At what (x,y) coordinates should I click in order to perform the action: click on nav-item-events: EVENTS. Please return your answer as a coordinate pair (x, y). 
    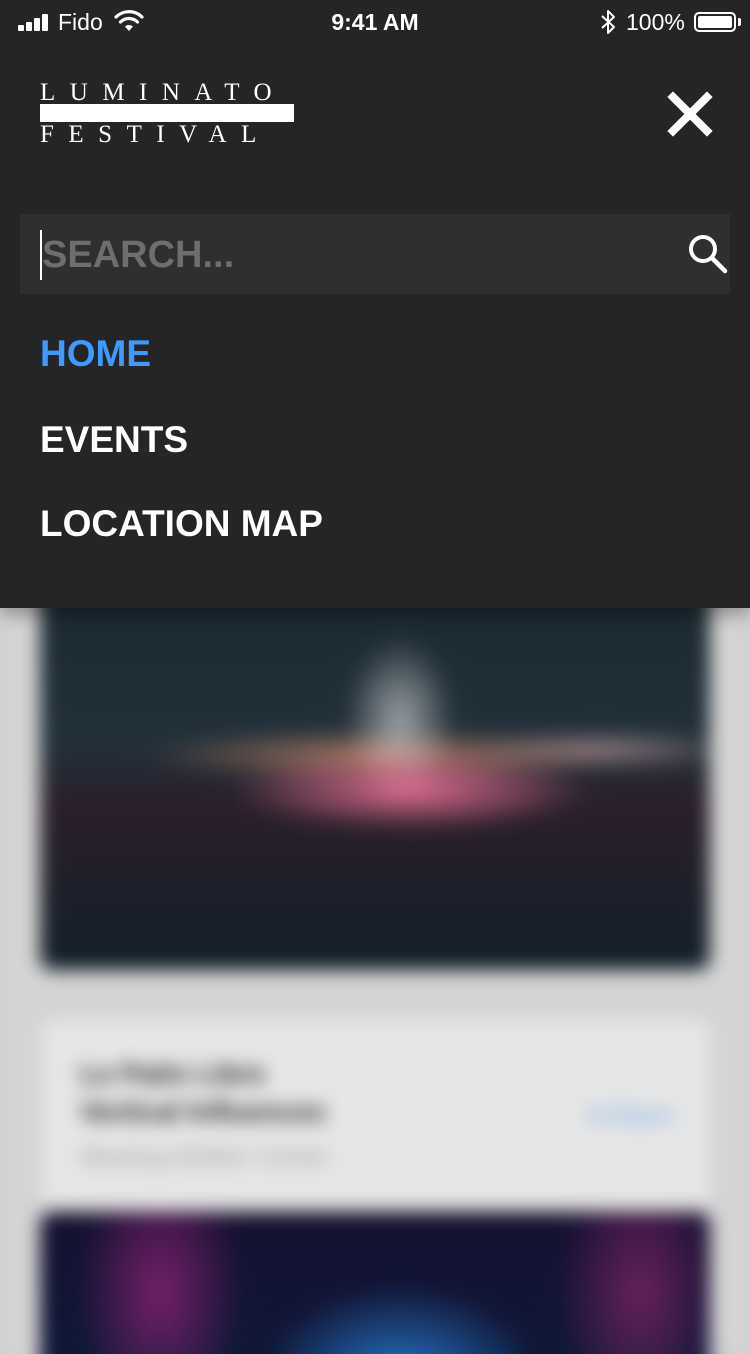
    Looking at the image, I should click on (114, 440).